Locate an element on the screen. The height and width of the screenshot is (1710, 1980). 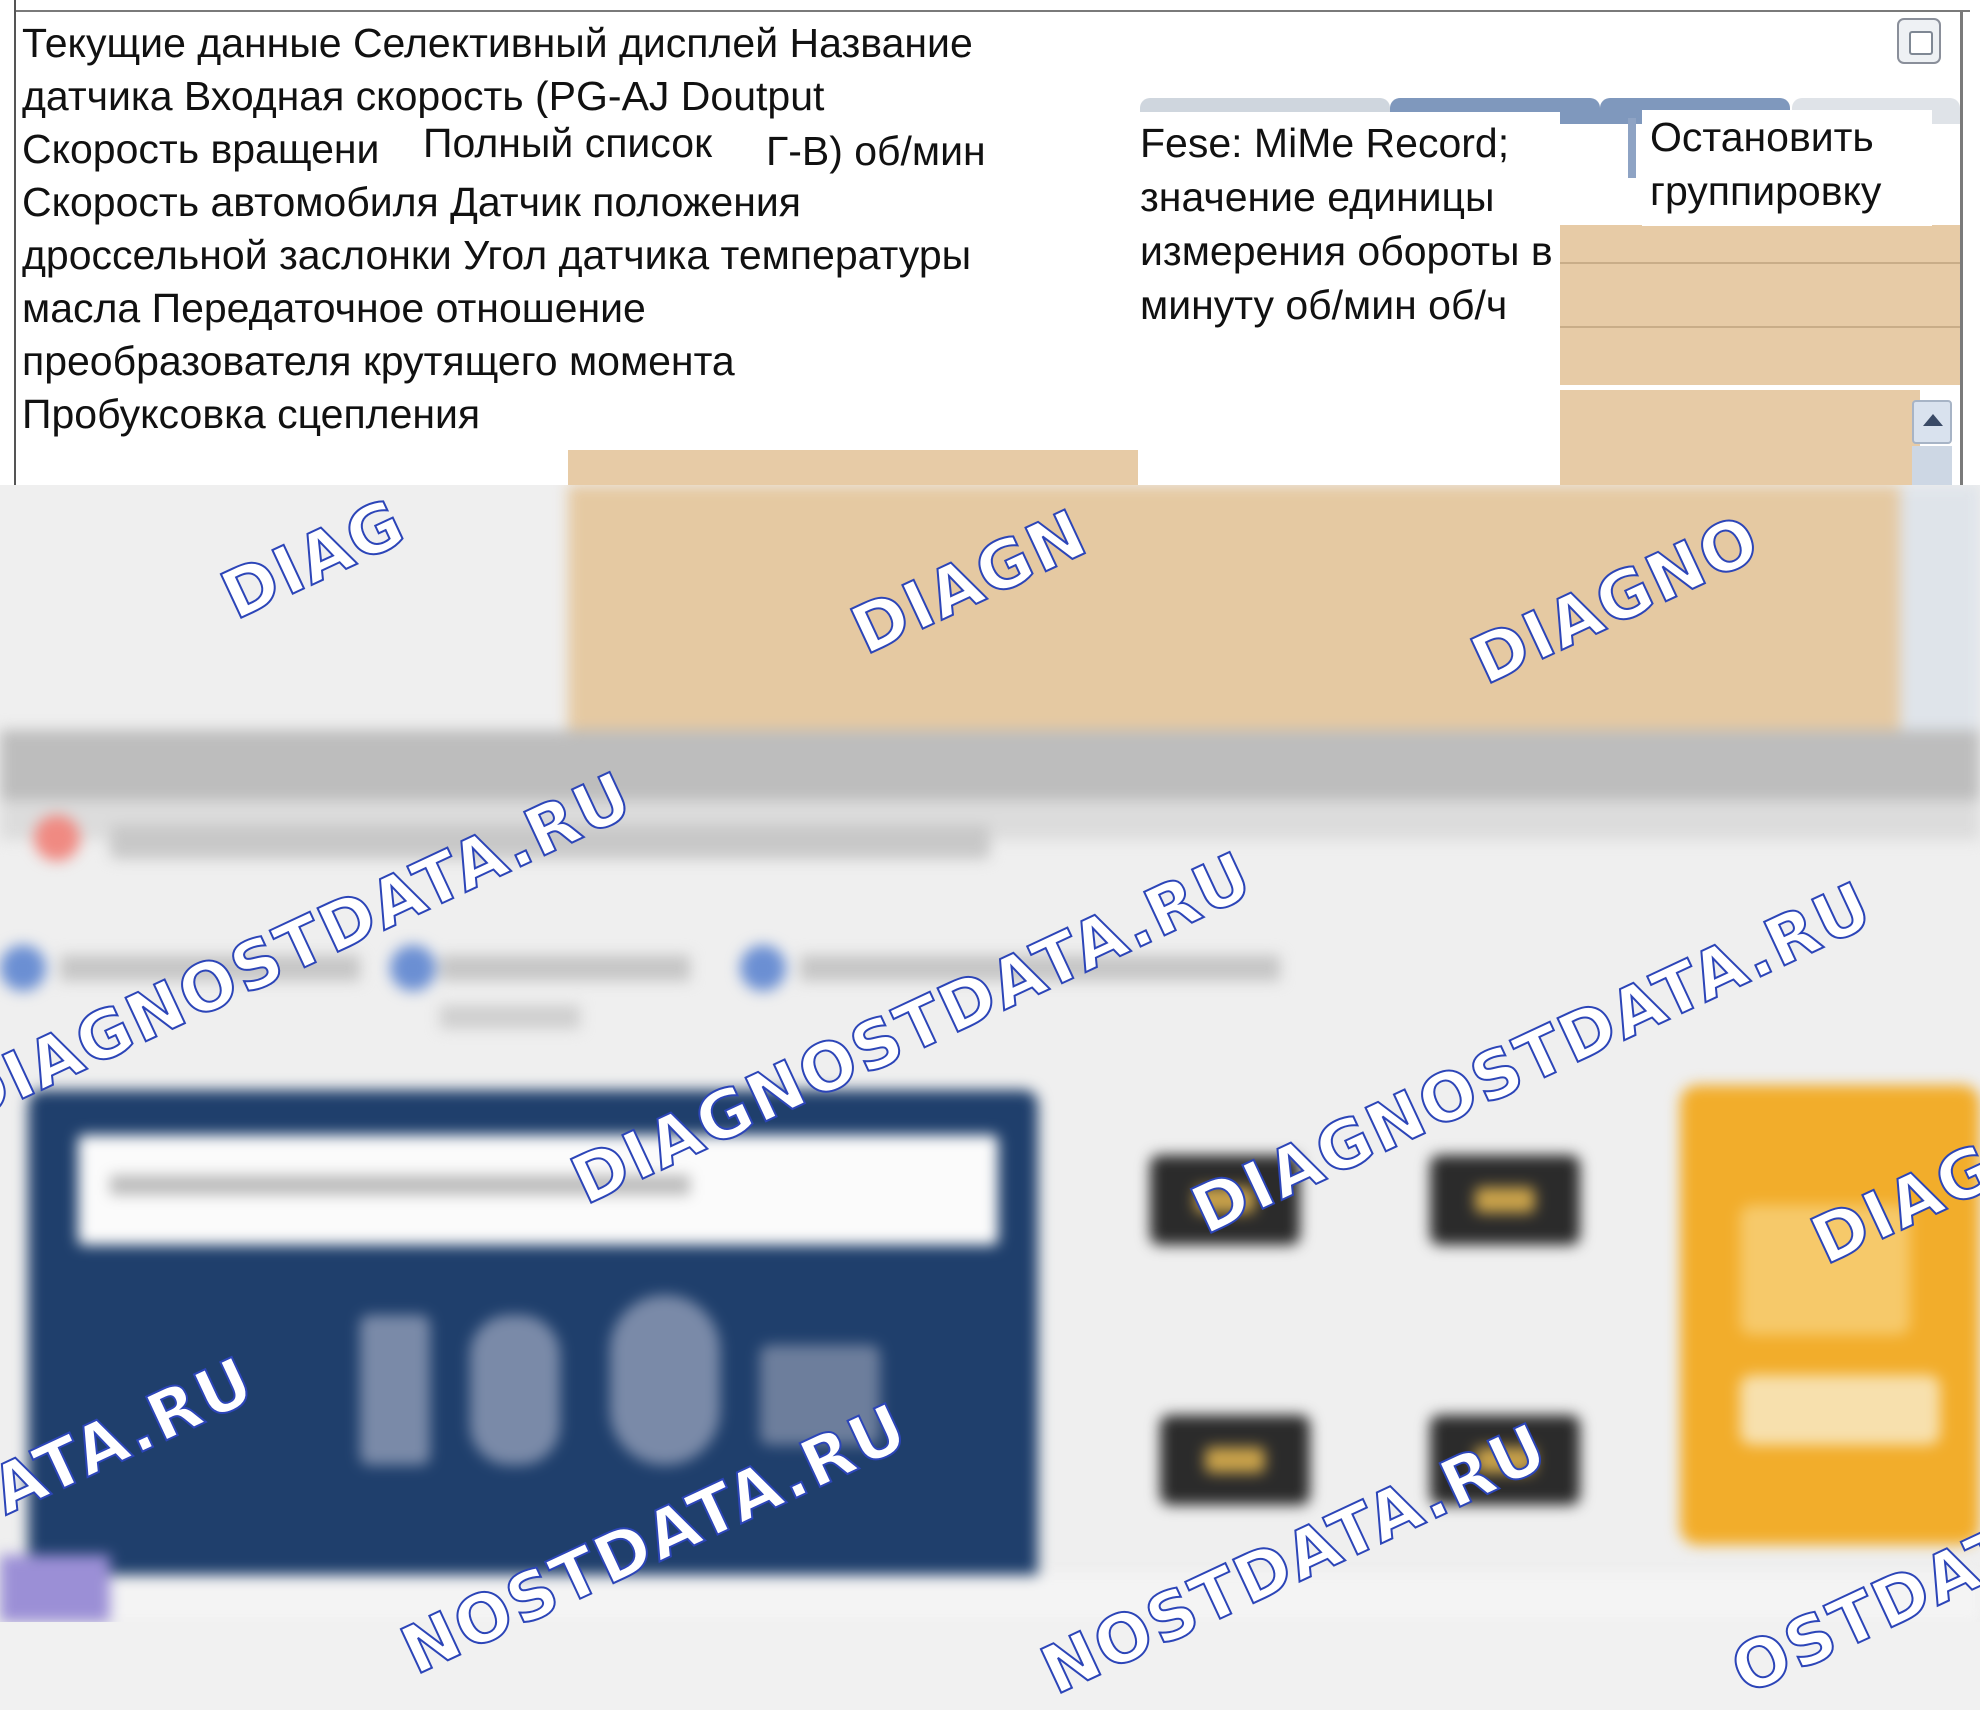
stop-grouping-label: Остановить группировку is located at coordinates (1765, 164).